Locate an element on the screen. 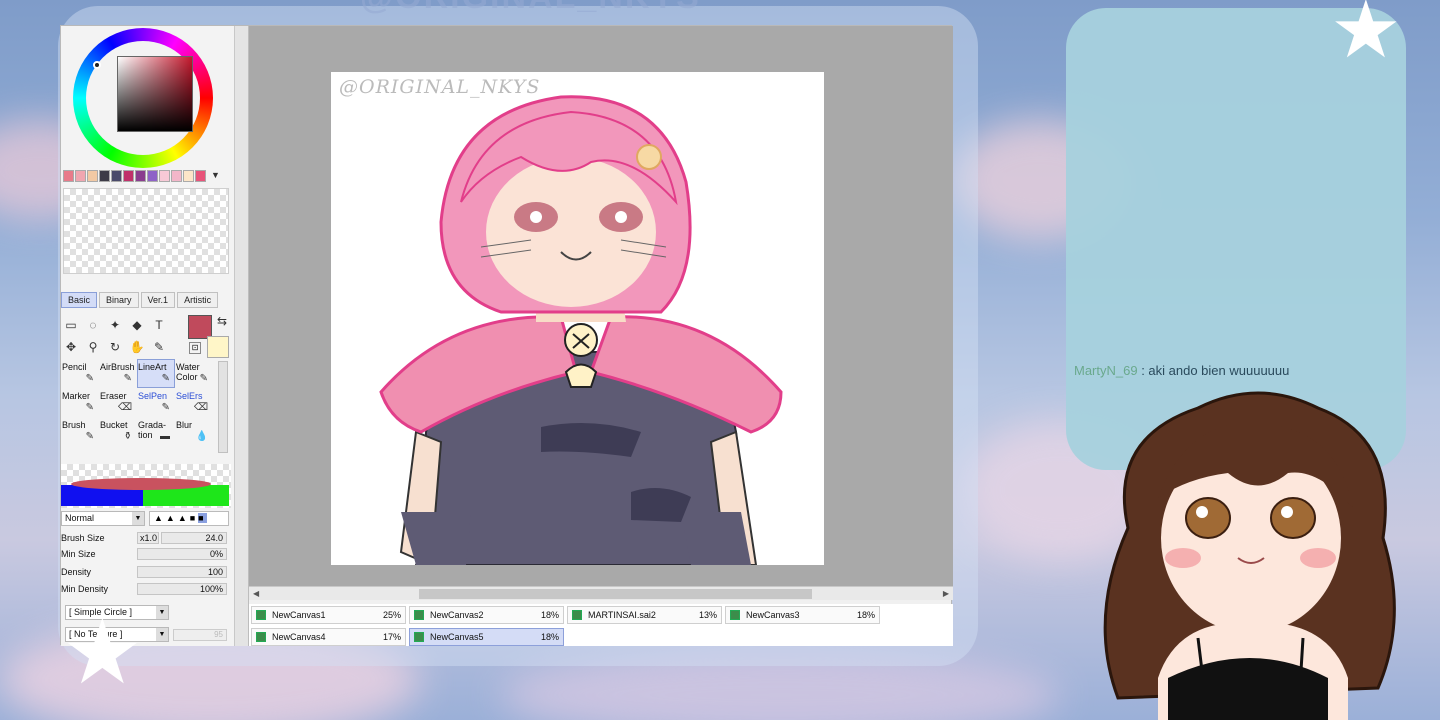  select-rect-icon: ▭ is located at coordinates (71, 325).